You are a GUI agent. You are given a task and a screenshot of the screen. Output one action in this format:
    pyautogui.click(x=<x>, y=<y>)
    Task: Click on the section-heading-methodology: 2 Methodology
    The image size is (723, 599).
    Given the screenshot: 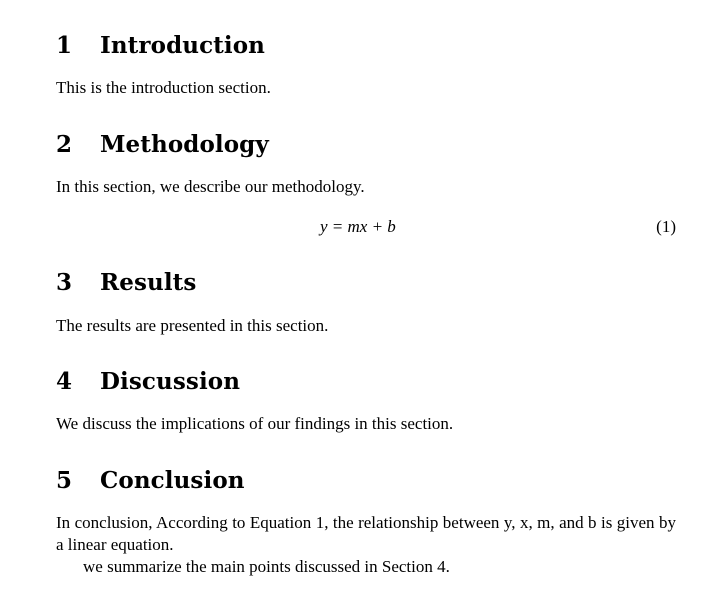 What is the action you would take?
    pyautogui.click(x=162, y=144)
    